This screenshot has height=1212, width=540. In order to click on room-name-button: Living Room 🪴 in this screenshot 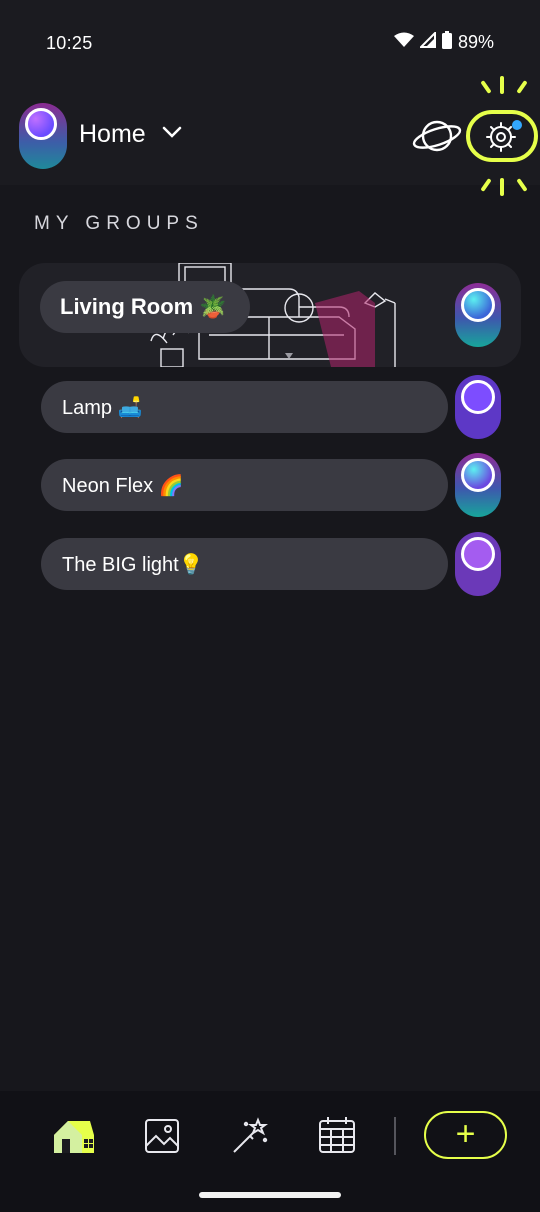, I will do `click(145, 307)`.